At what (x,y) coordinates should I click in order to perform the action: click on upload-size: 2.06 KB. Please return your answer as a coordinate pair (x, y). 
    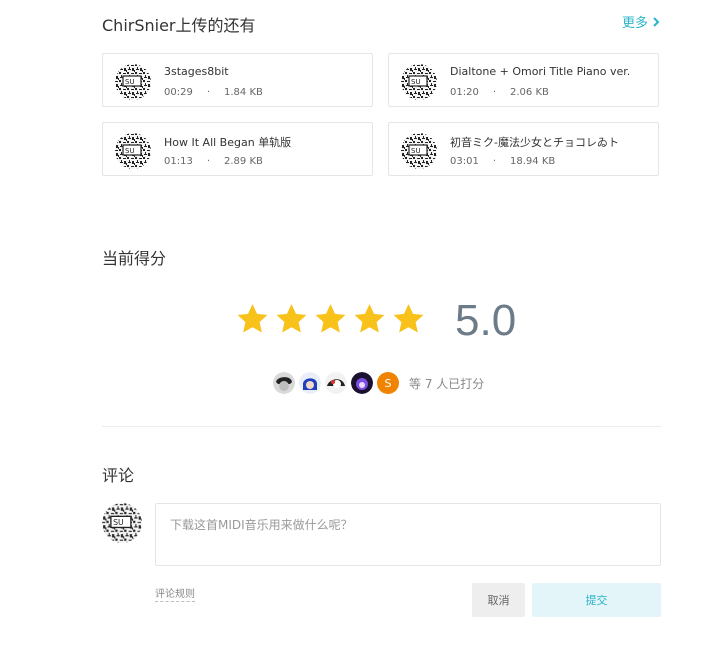
    Looking at the image, I should click on (529, 92).